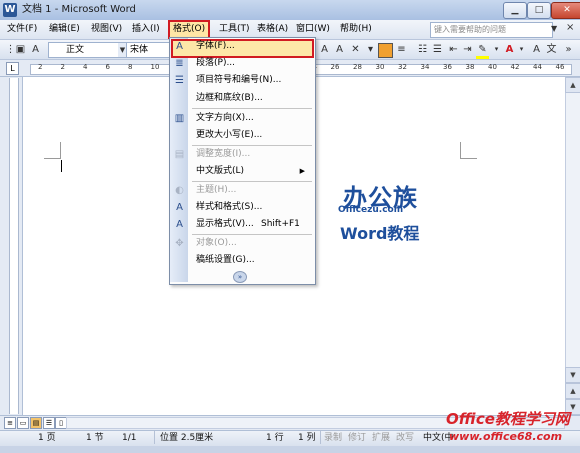 Image resolution: width=580 pixels, height=453 pixels. Describe the element at coordinates (572, 391) in the screenshot. I see `prev-page-icon: ▲` at that location.